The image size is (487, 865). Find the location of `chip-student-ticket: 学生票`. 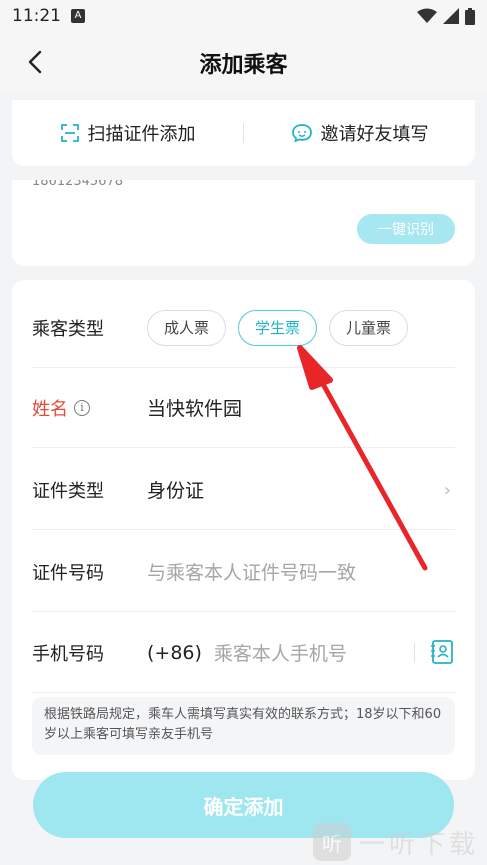

chip-student-ticket: 学生票 is located at coordinates (278, 327).